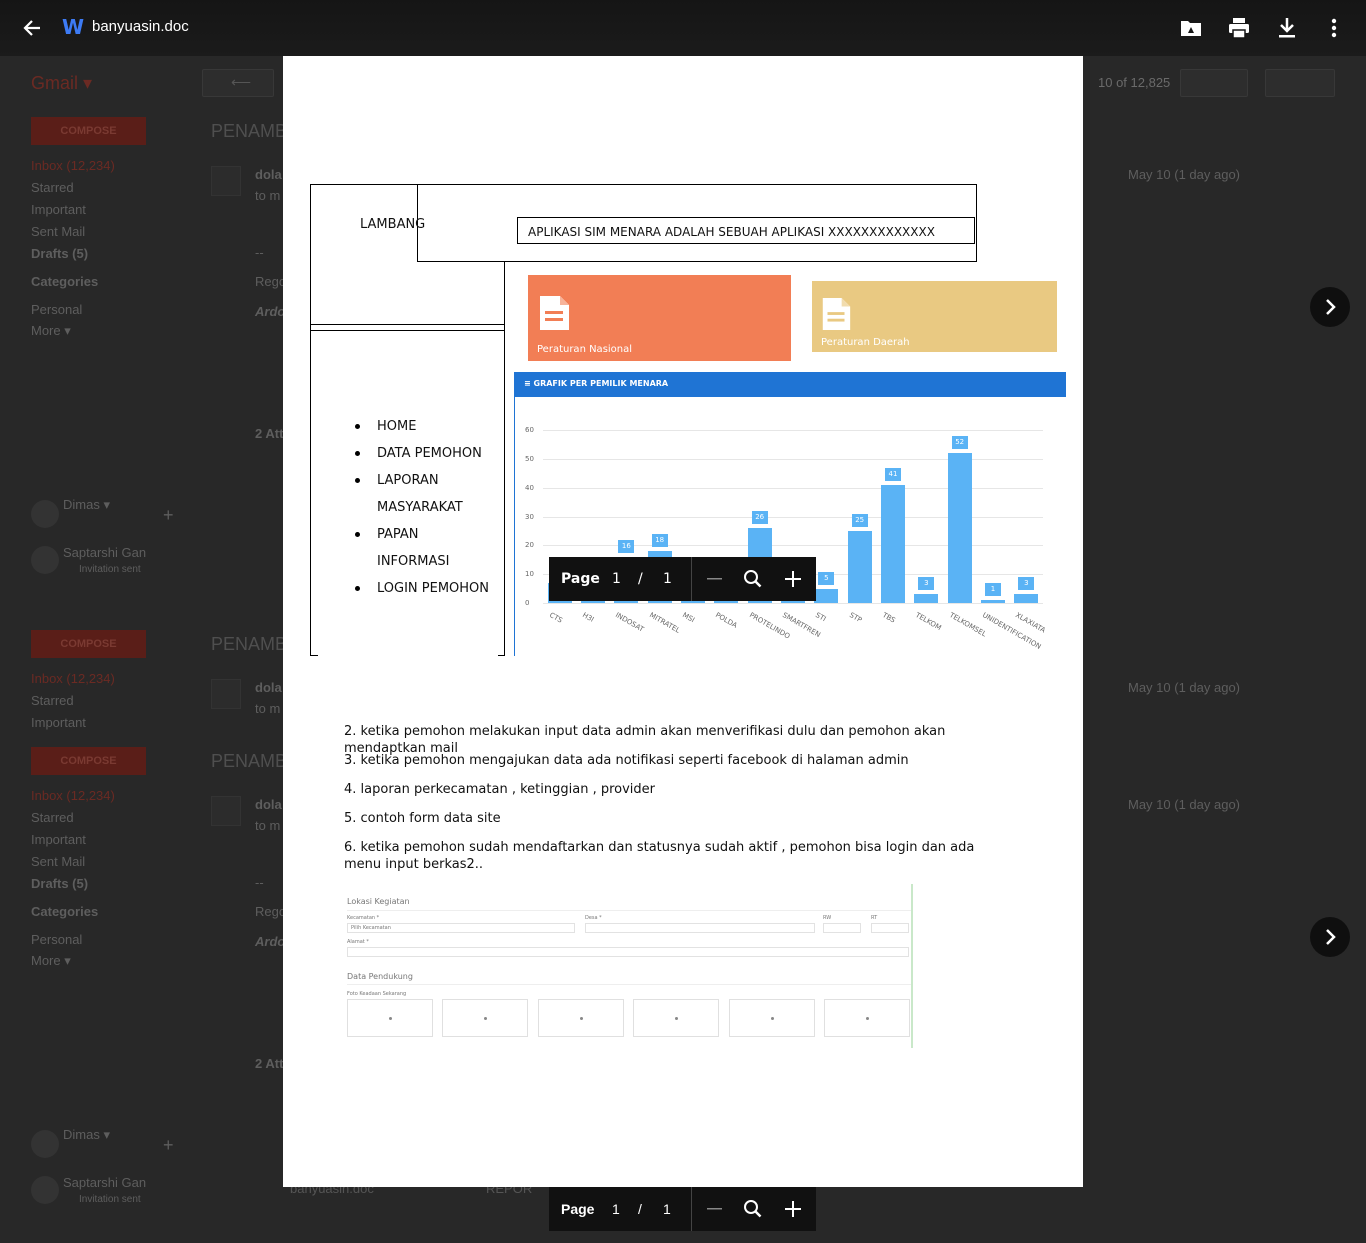 The height and width of the screenshot is (1243, 1366). I want to click on rw-input, so click(842, 928).